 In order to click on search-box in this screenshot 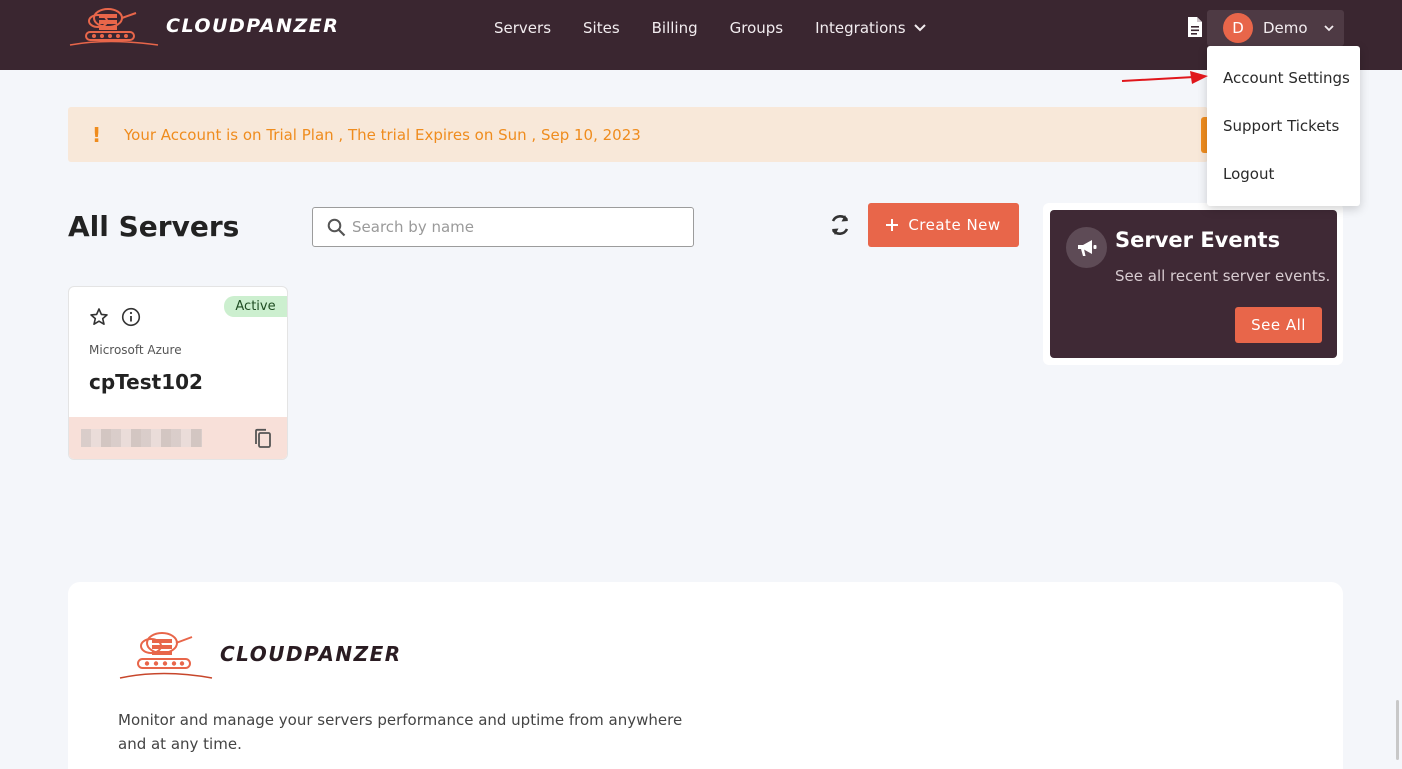, I will do `click(503, 227)`.